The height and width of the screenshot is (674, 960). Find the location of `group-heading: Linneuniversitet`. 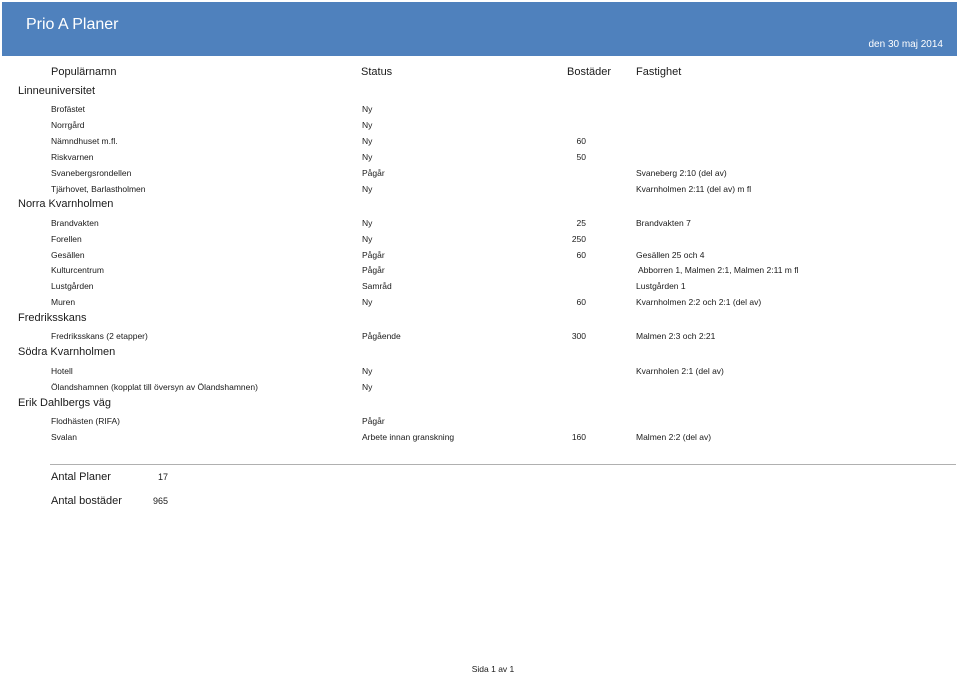

group-heading: Linneuniversitet is located at coordinates (57, 91).